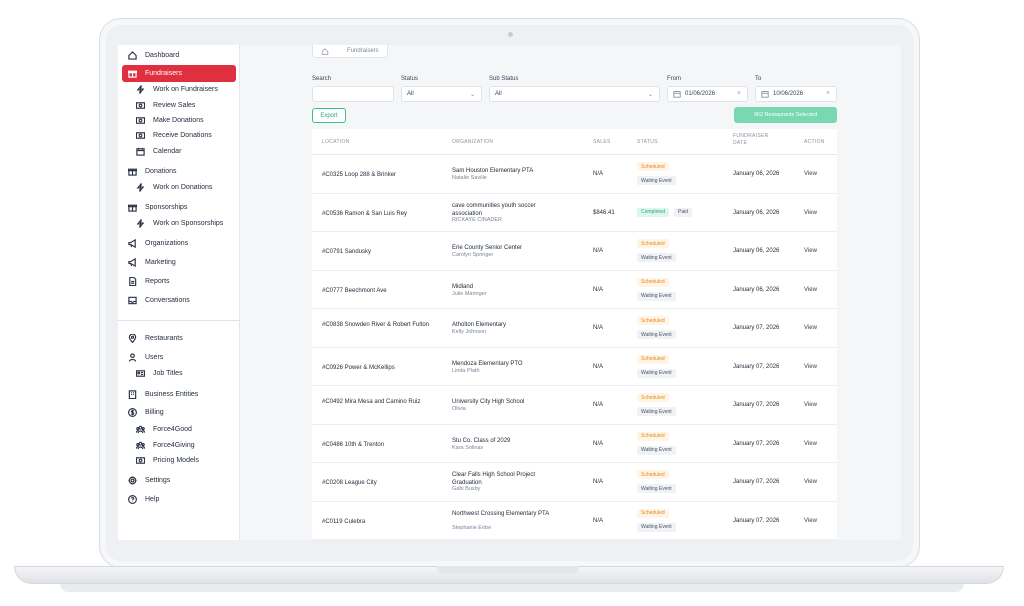  What do you see at coordinates (322, 79) in the screenshot?
I see `search-label: Search` at bounding box center [322, 79].